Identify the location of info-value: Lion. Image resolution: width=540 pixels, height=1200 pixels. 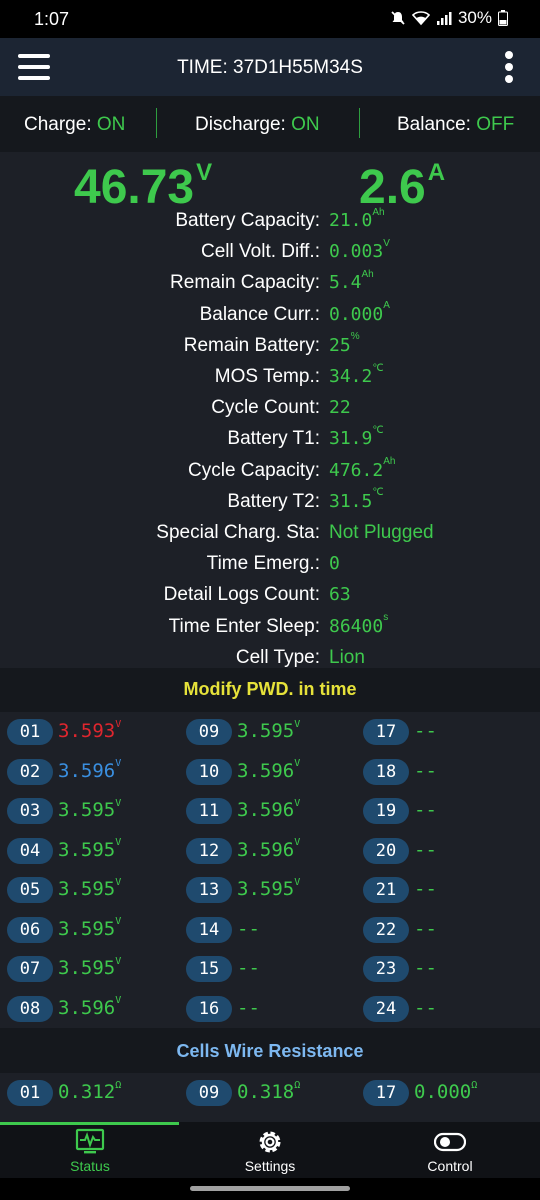
(347, 657).